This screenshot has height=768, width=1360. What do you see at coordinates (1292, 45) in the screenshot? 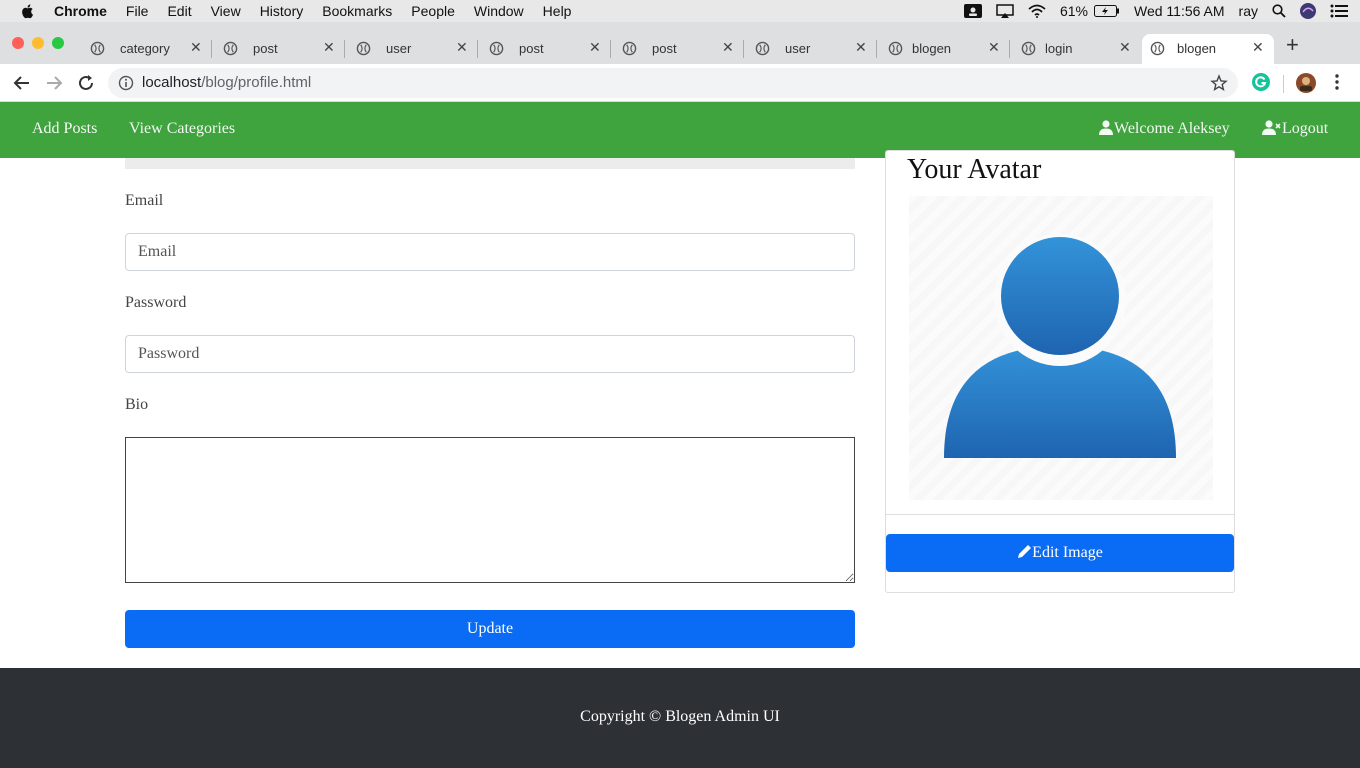
I see `new-tab-button: +` at bounding box center [1292, 45].